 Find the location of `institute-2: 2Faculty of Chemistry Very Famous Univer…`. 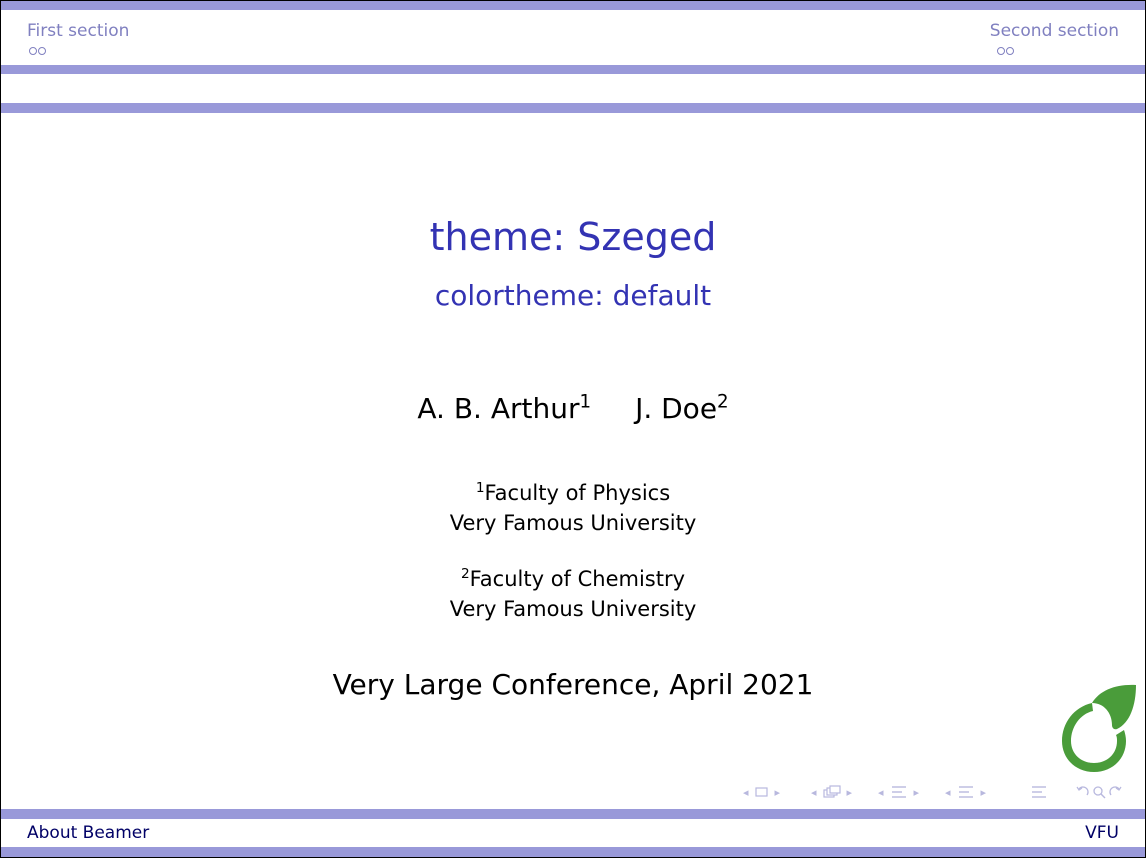

institute-2: 2Faculty of Chemistry Very Famous Univer… is located at coordinates (573, 594).